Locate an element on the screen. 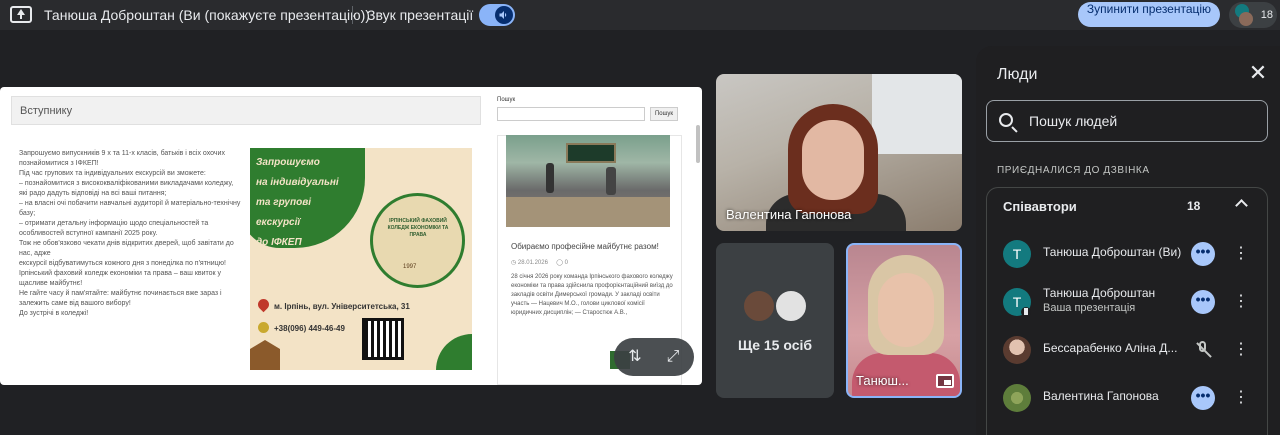 The width and height of the screenshot is (1280, 435). slide-header: Вступнику is located at coordinates (246, 110).